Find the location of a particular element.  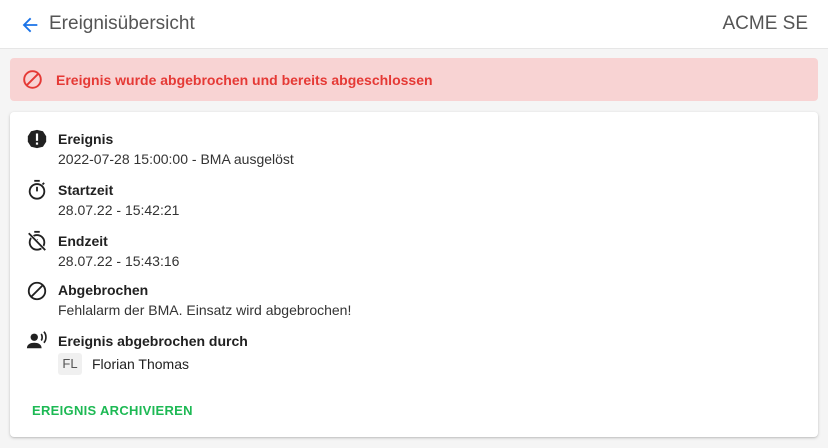

event-label: Ereignis is located at coordinates (86, 139).